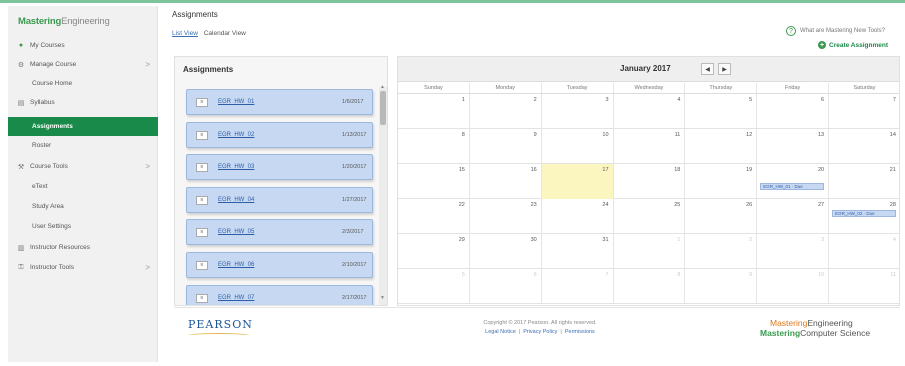  I want to click on calendar-day-cell: 31, so click(578, 251).